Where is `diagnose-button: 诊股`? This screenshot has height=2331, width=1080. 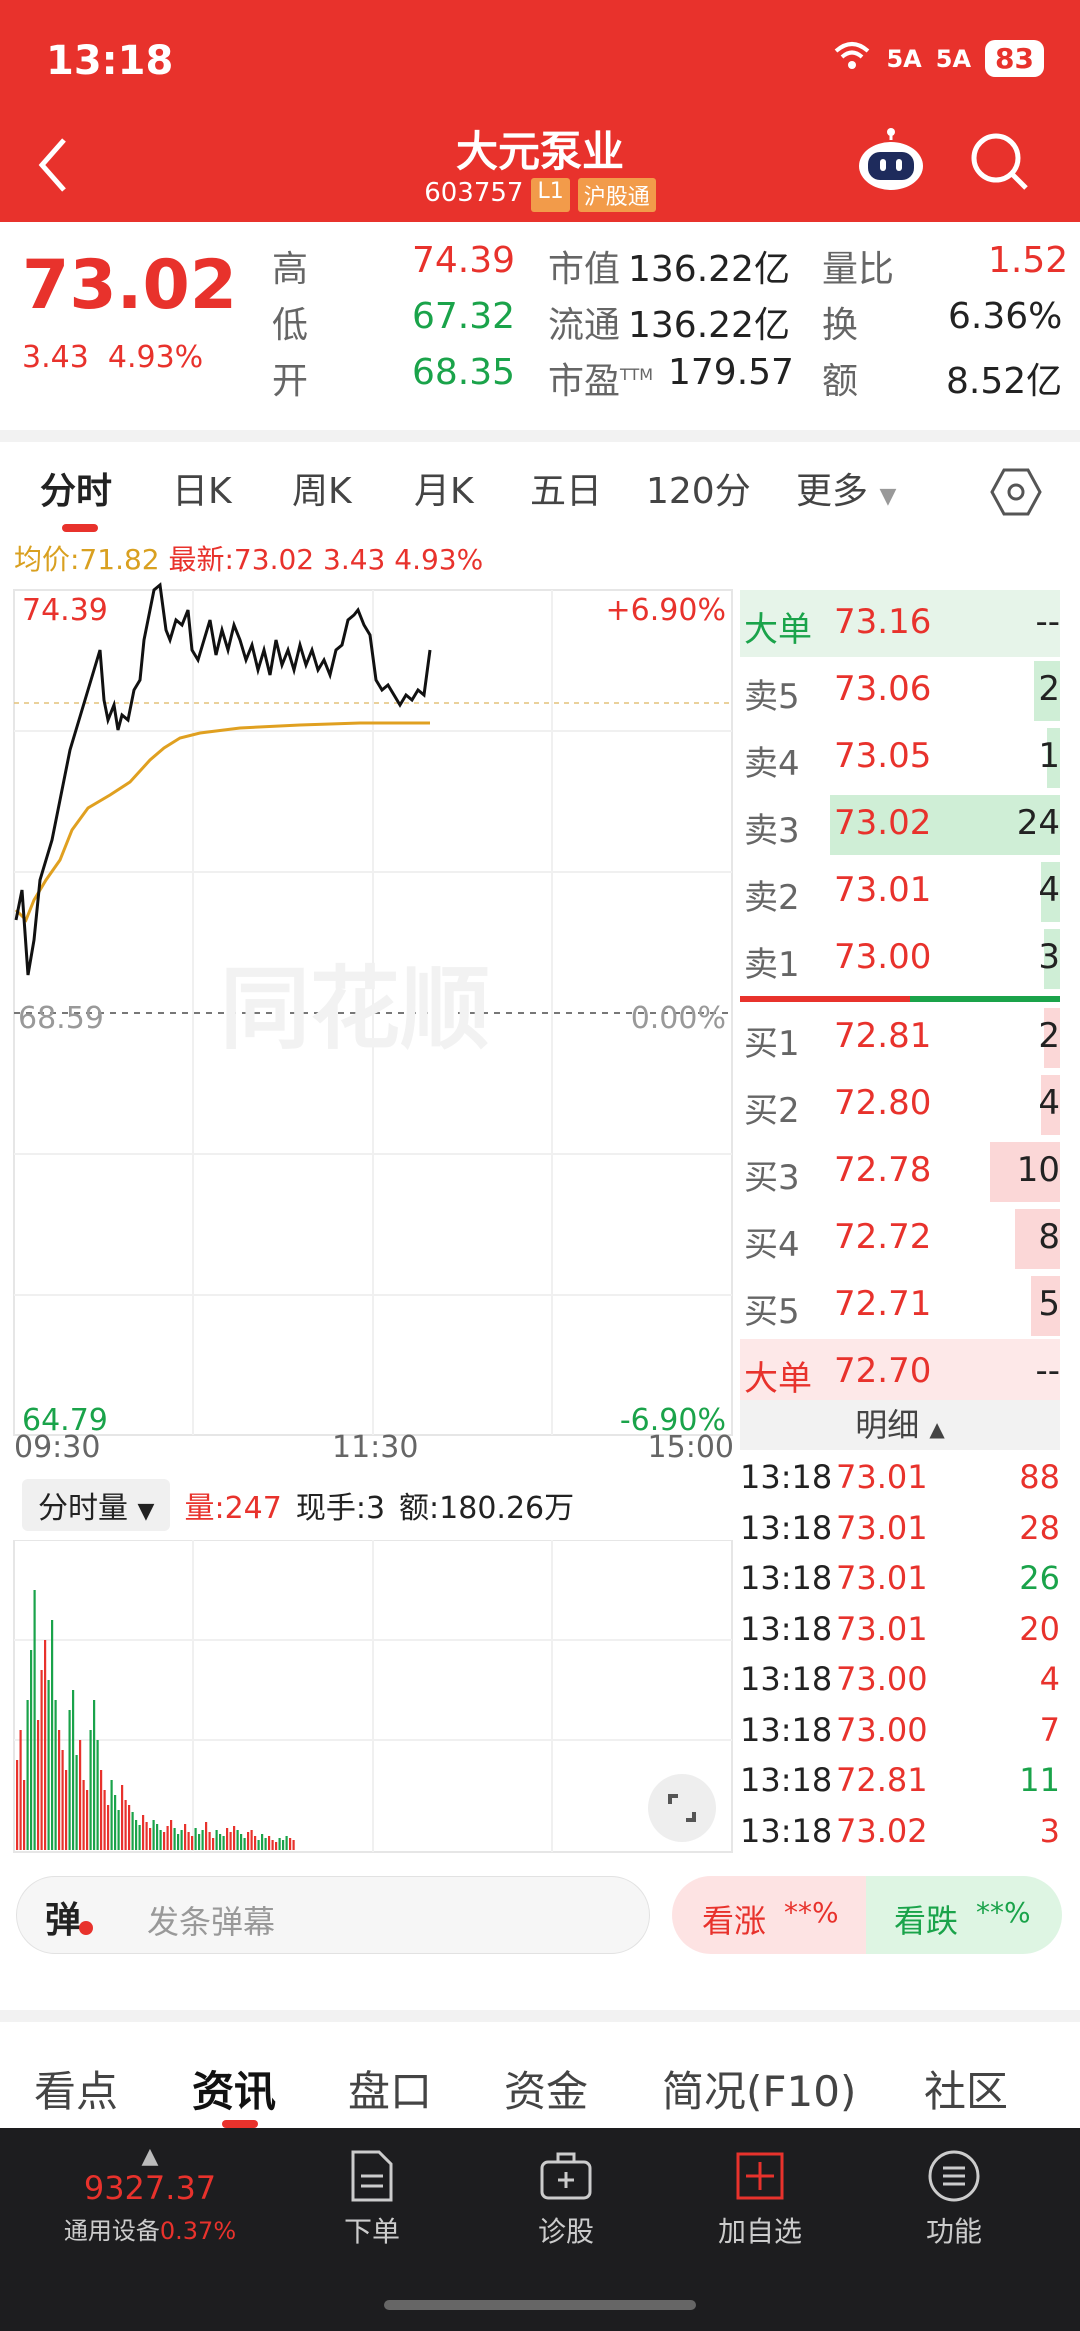
diagnose-button: 诊股 is located at coordinates (566, 2199).